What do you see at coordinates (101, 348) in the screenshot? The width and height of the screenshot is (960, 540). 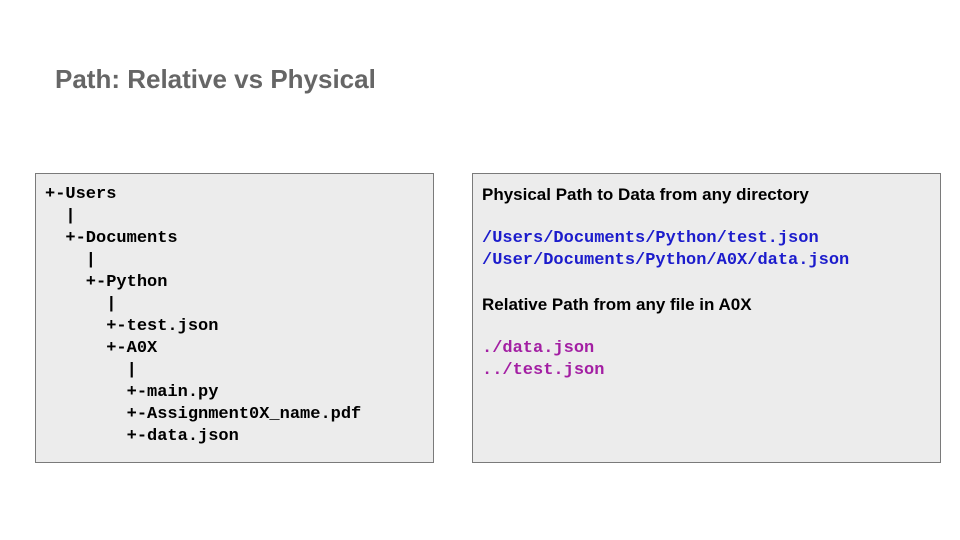 I see `tree-line-a0x: +-A0X` at bounding box center [101, 348].